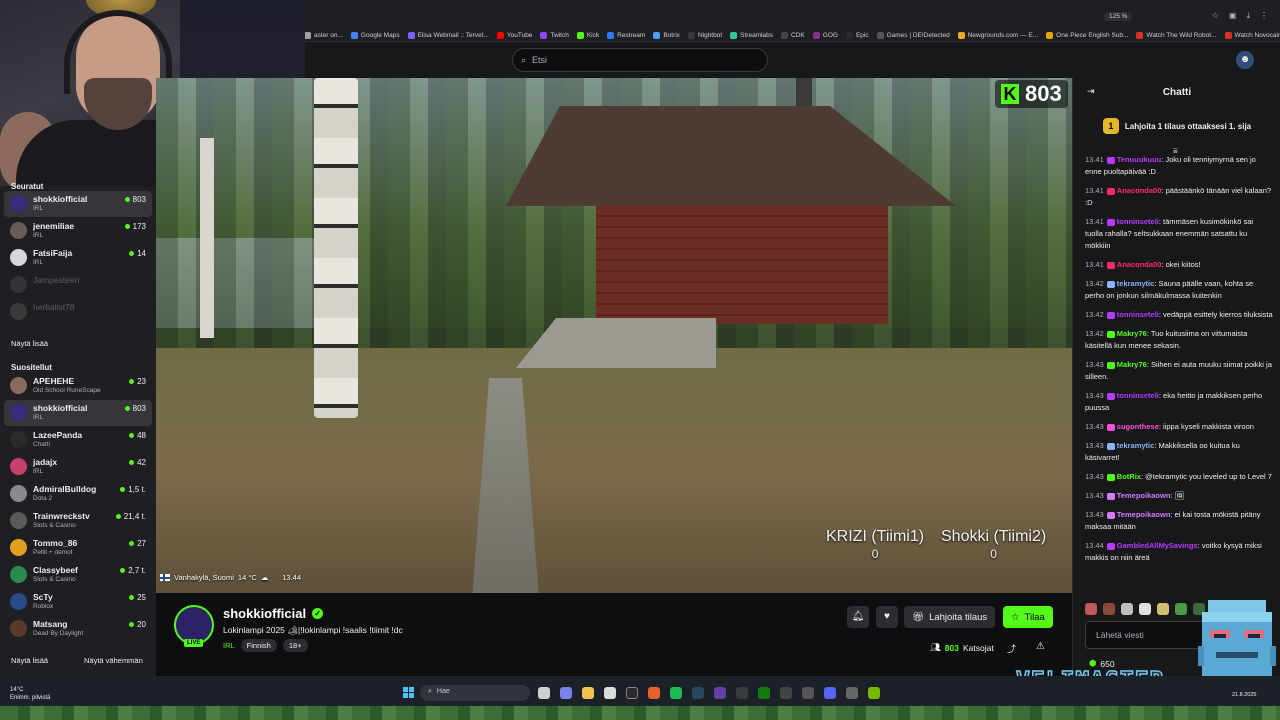  Describe the element at coordinates (29, 343) in the screenshot. I see `show-more-following: Näytä lisää` at that location.